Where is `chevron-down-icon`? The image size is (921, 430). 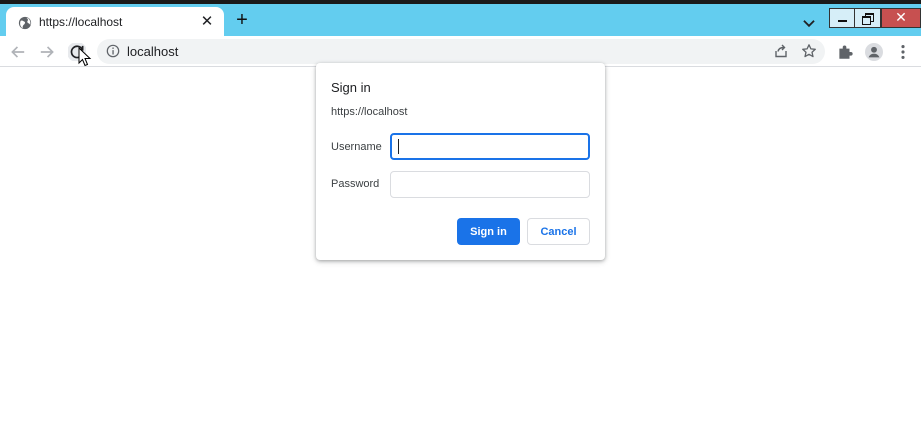 chevron-down-icon is located at coordinates (809, 23).